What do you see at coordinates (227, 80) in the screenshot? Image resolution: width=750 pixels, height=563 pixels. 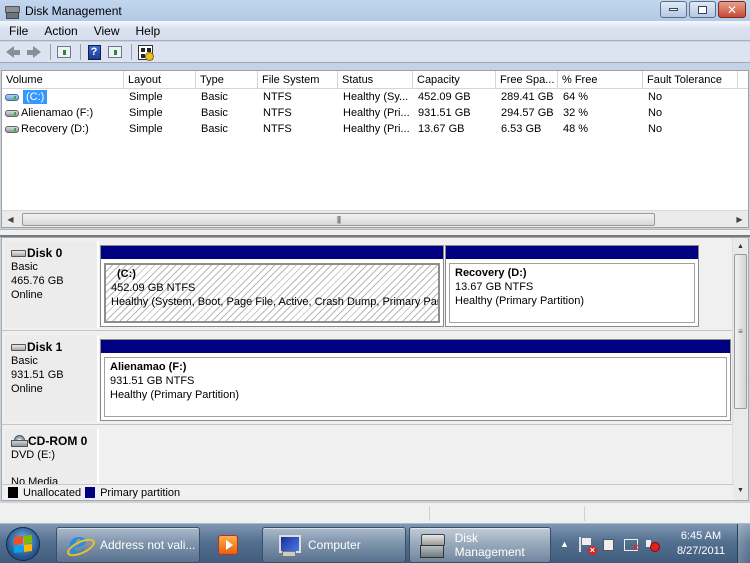 I see `column-header-type: Type` at bounding box center [227, 80].